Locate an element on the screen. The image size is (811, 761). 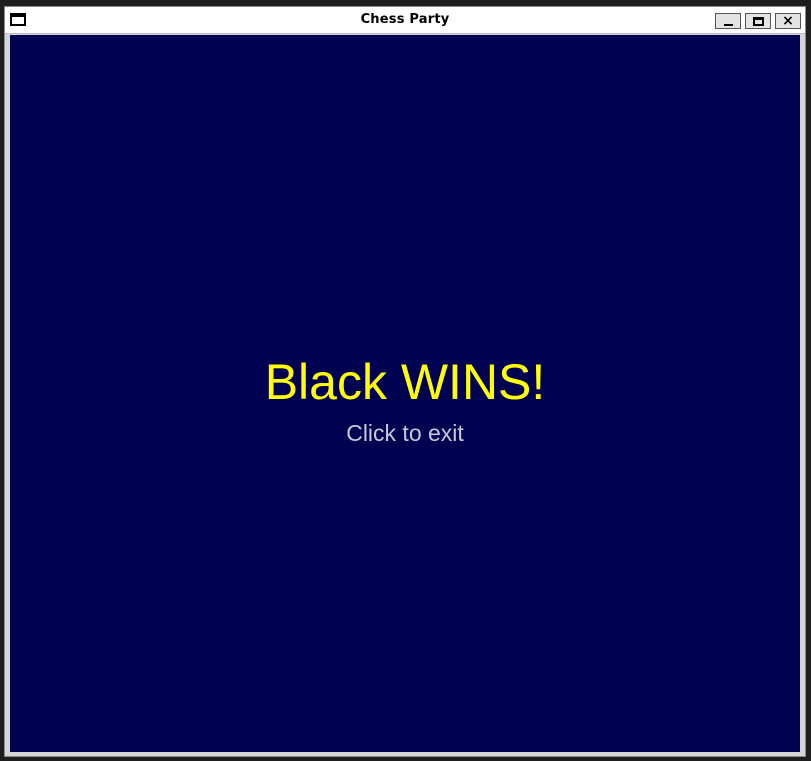
close-button: × is located at coordinates (788, 21).